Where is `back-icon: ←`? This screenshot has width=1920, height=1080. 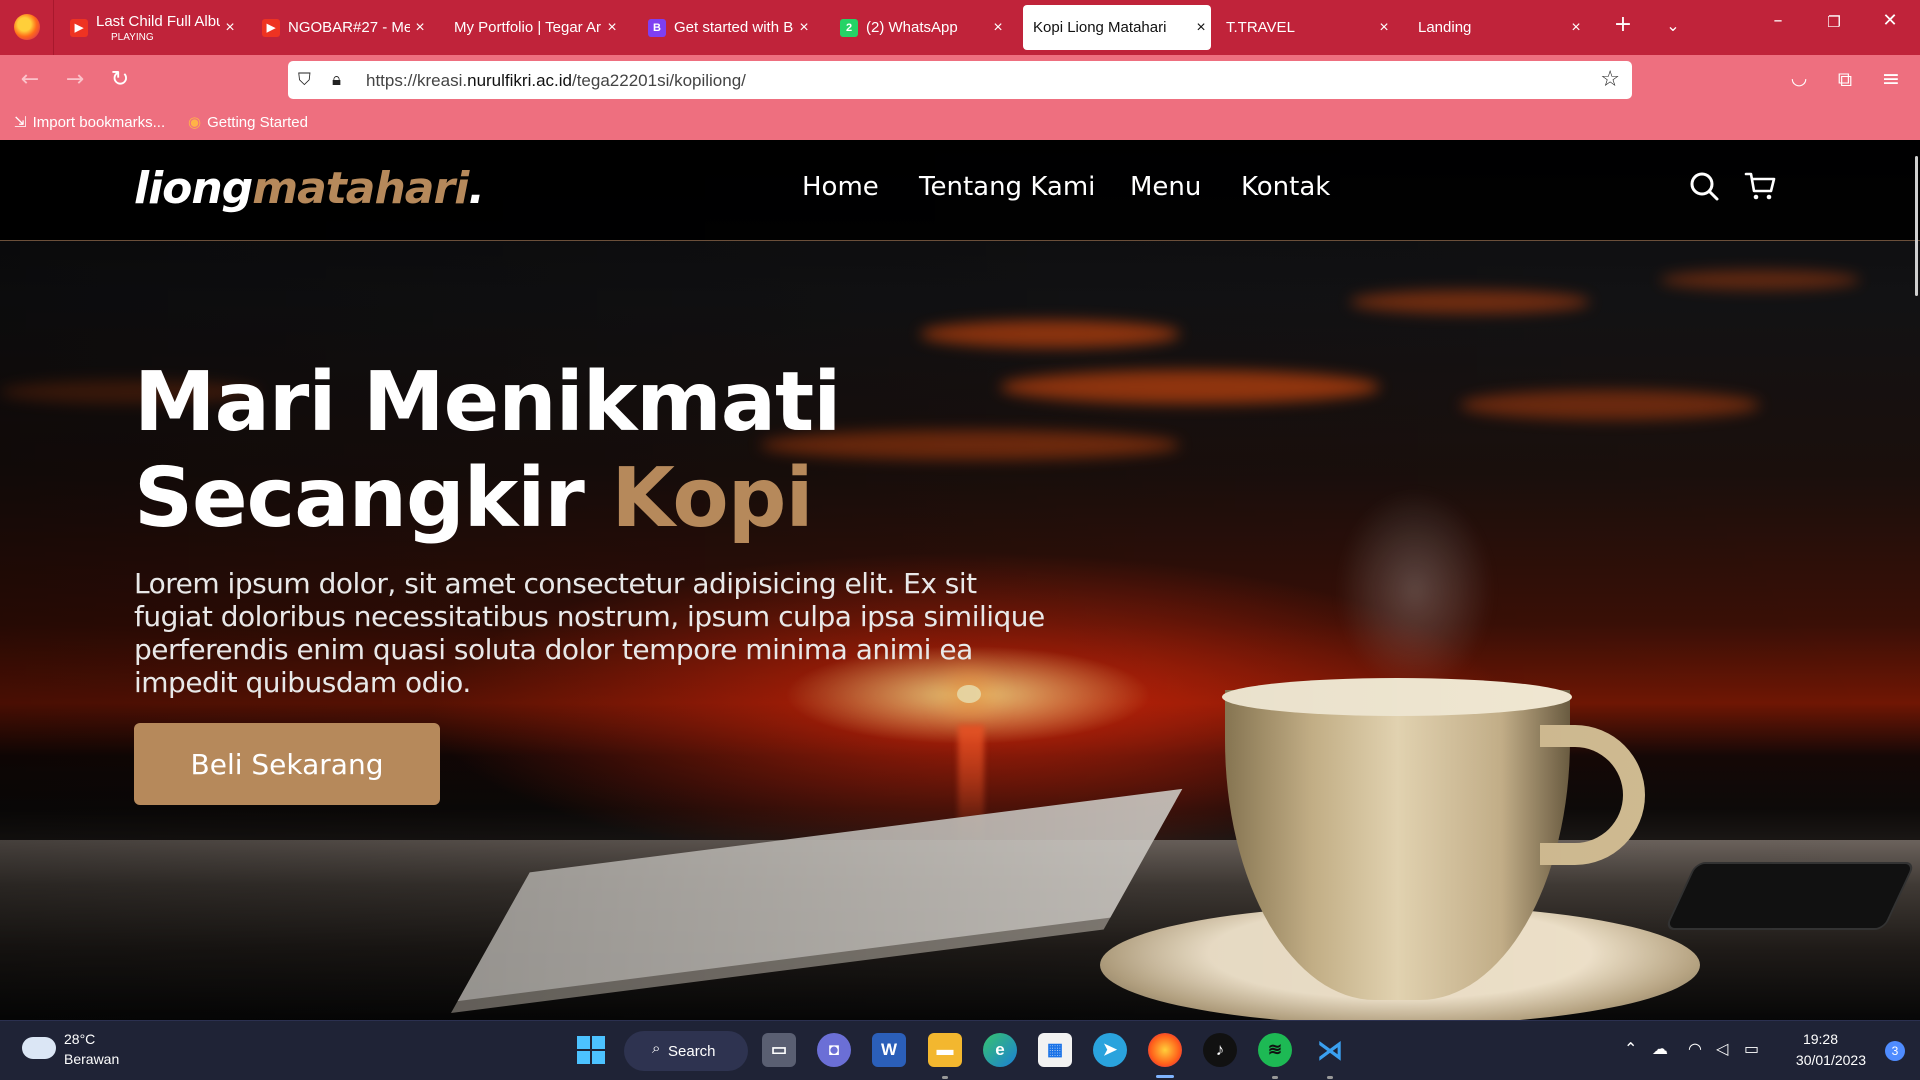 back-icon: ← is located at coordinates (30, 80).